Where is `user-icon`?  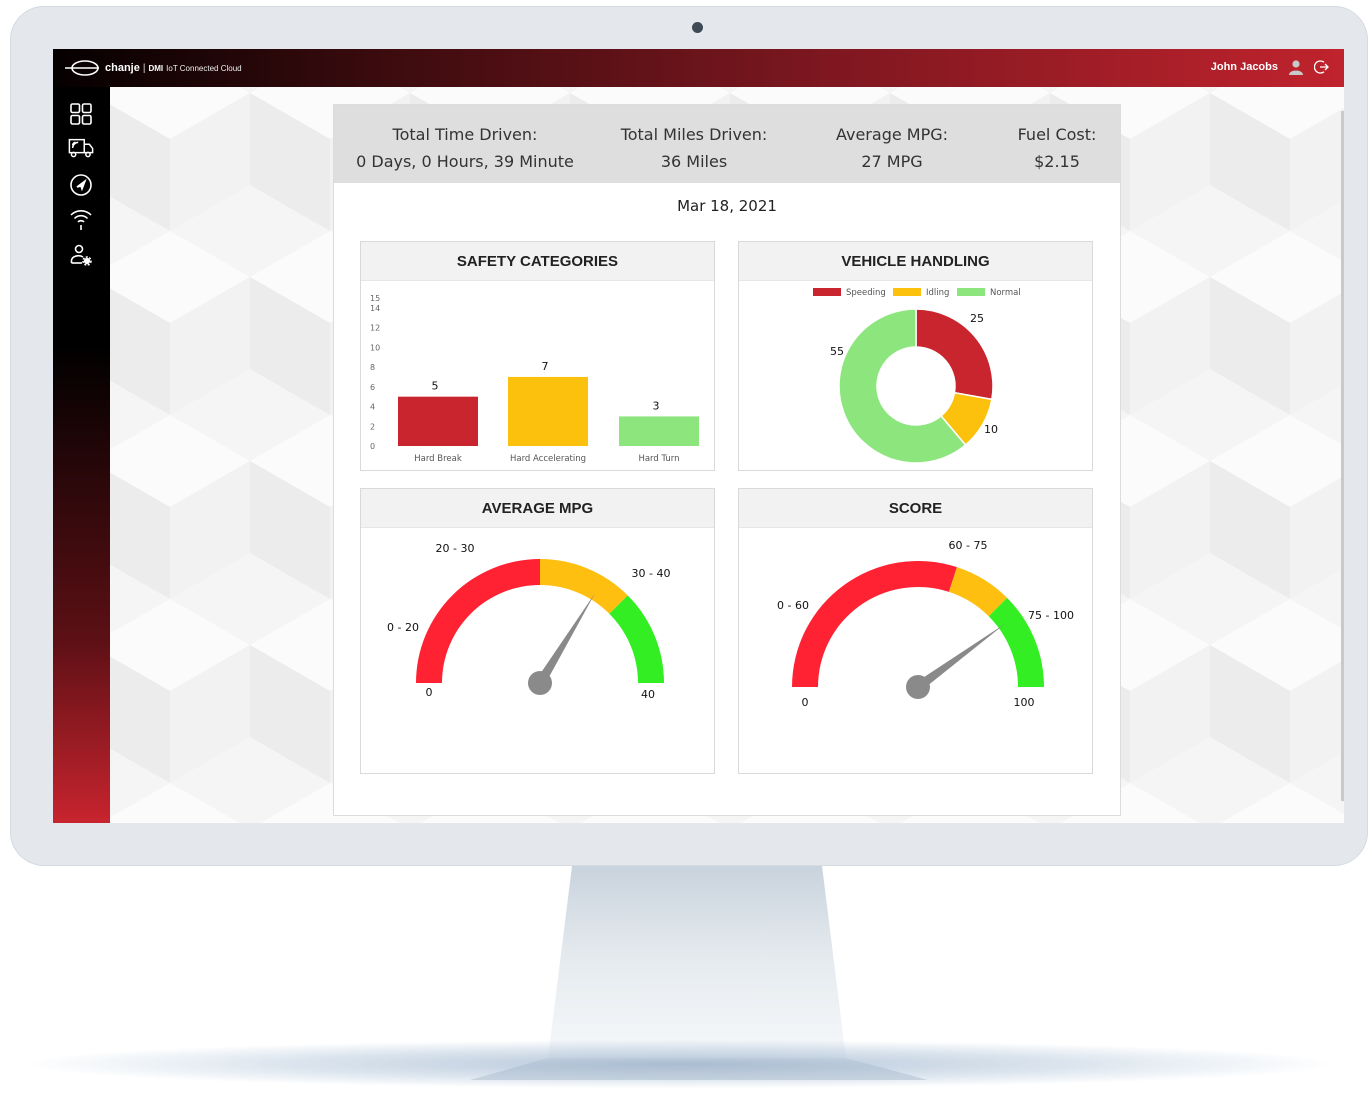
user-icon is located at coordinates (1296, 67).